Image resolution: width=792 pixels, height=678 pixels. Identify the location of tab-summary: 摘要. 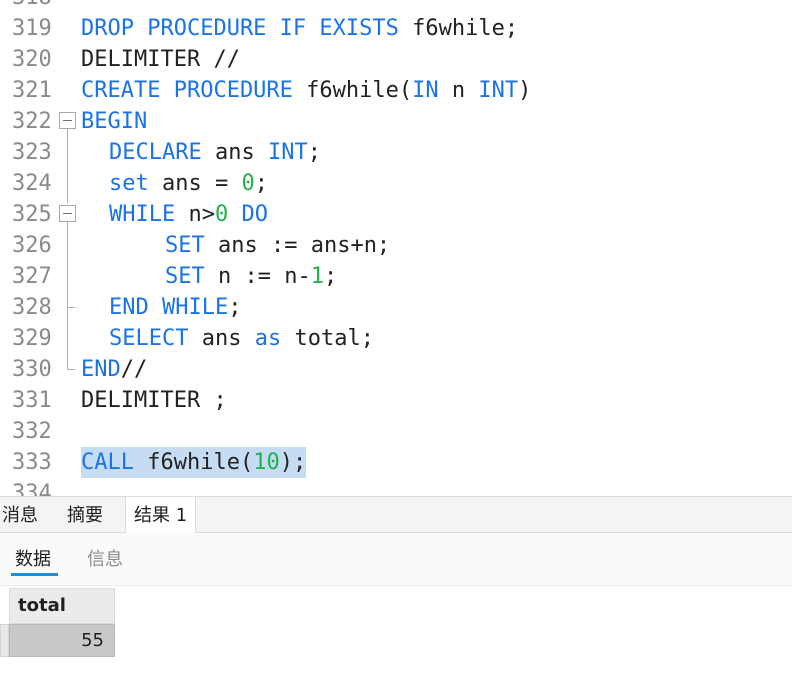
(85, 515).